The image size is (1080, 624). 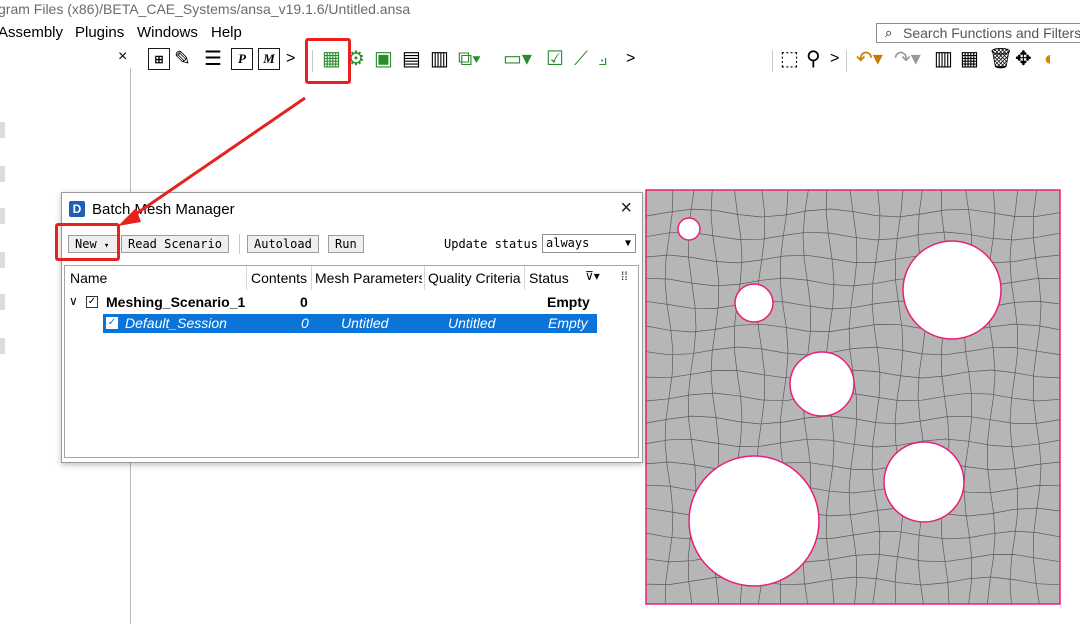 What do you see at coordinates (112, 323) in the screenshot?
I see `session-checkbox: ✓` at bounding box center [112, 323].